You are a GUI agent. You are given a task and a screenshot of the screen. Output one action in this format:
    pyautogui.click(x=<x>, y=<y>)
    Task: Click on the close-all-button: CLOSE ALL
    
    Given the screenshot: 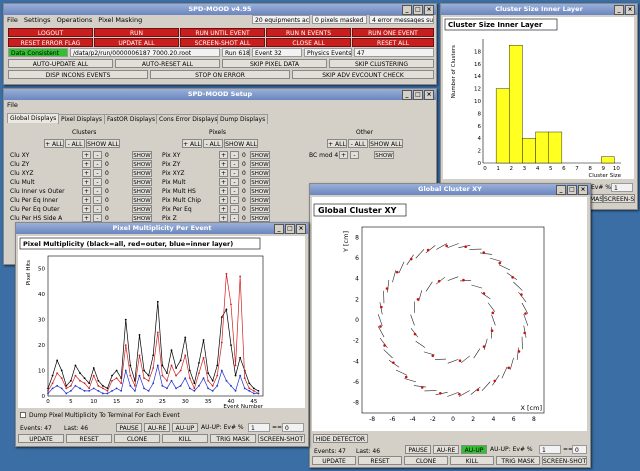 What is the action you would take?
    pyautogui.click(x=308, y=42)
    